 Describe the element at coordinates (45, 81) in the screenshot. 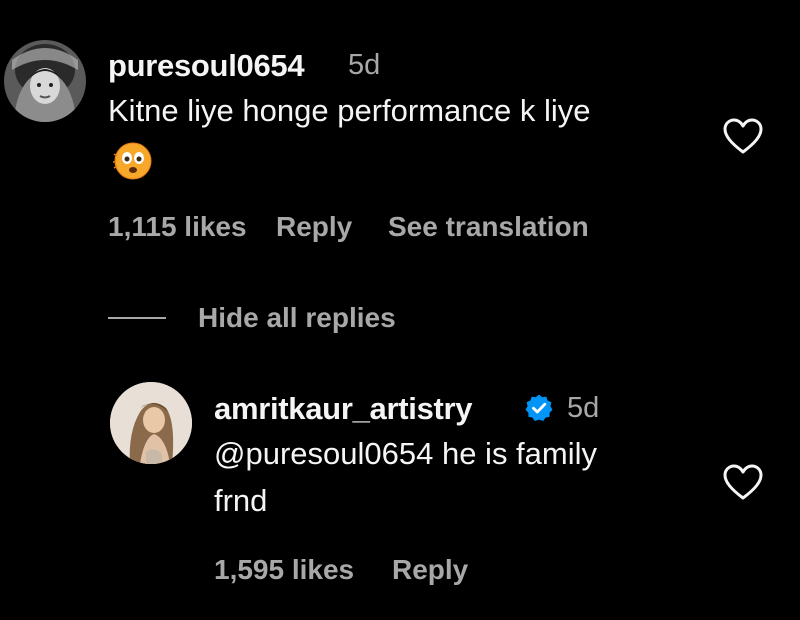

I see `commenter-avatar` at that location.